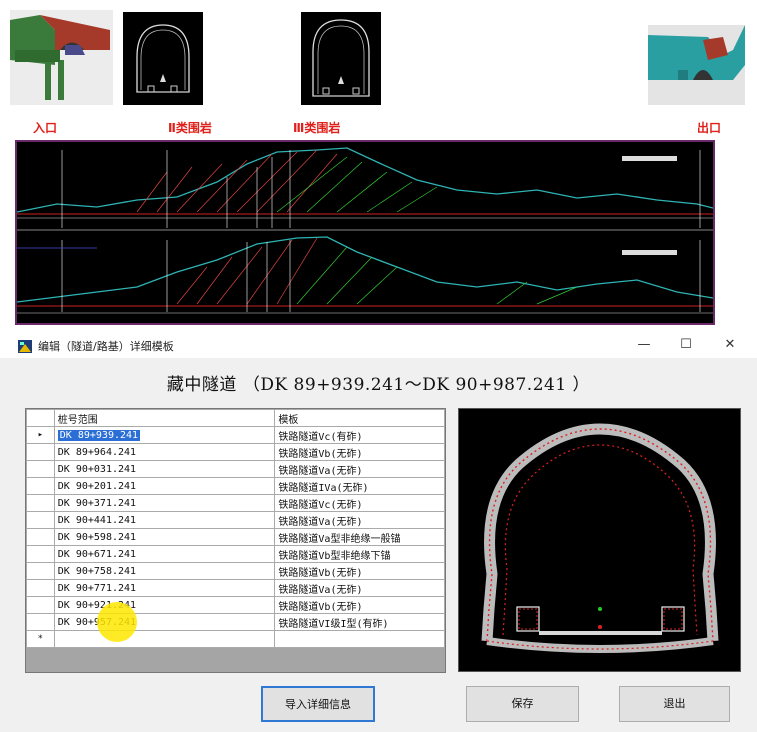 Image resolution: width=757 pixels, height=732 pixels. I want to click on exit-label: 出口, so click(709, 128).